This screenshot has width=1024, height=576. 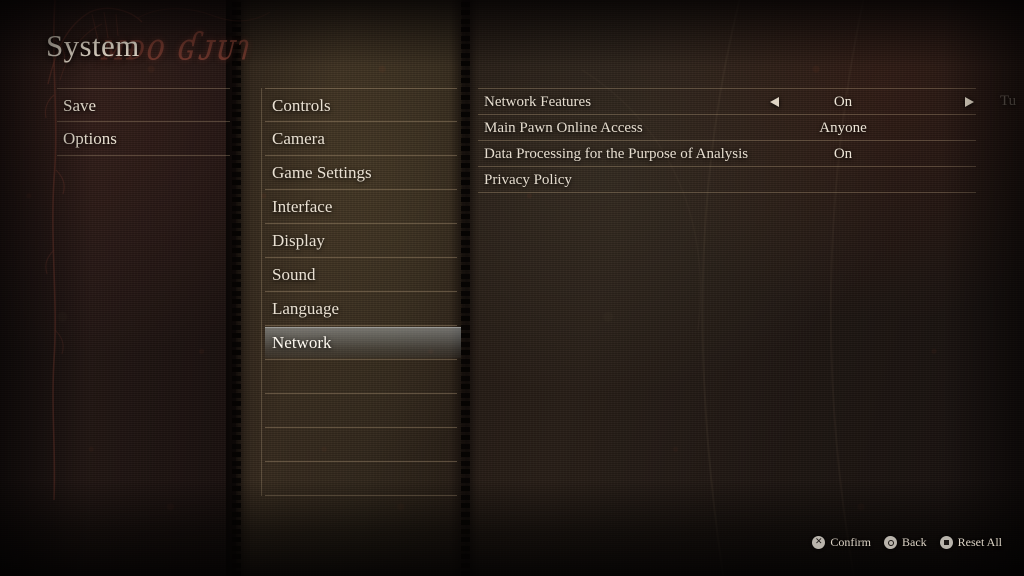 What do you see at coordinates (143, 105) in the screenshot?
I see `sidebar-item-save: Save` at bounding box center [143, 105].